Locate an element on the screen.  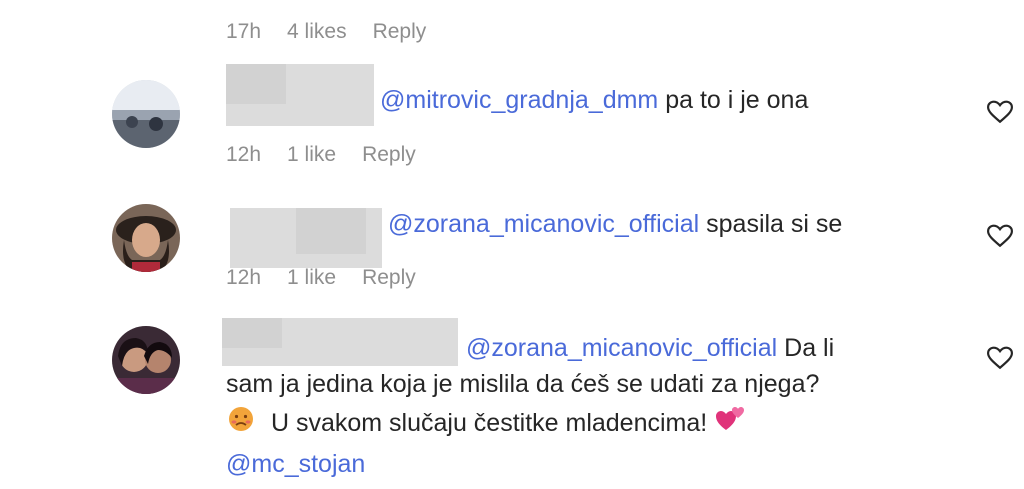
mention-link: @mc_stojan is located at coordinates (295, 464).